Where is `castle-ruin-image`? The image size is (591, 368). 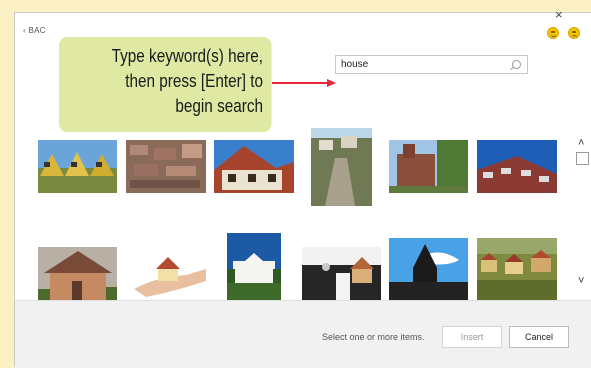 castle-ruin-image is located at coordinates (428, 166).